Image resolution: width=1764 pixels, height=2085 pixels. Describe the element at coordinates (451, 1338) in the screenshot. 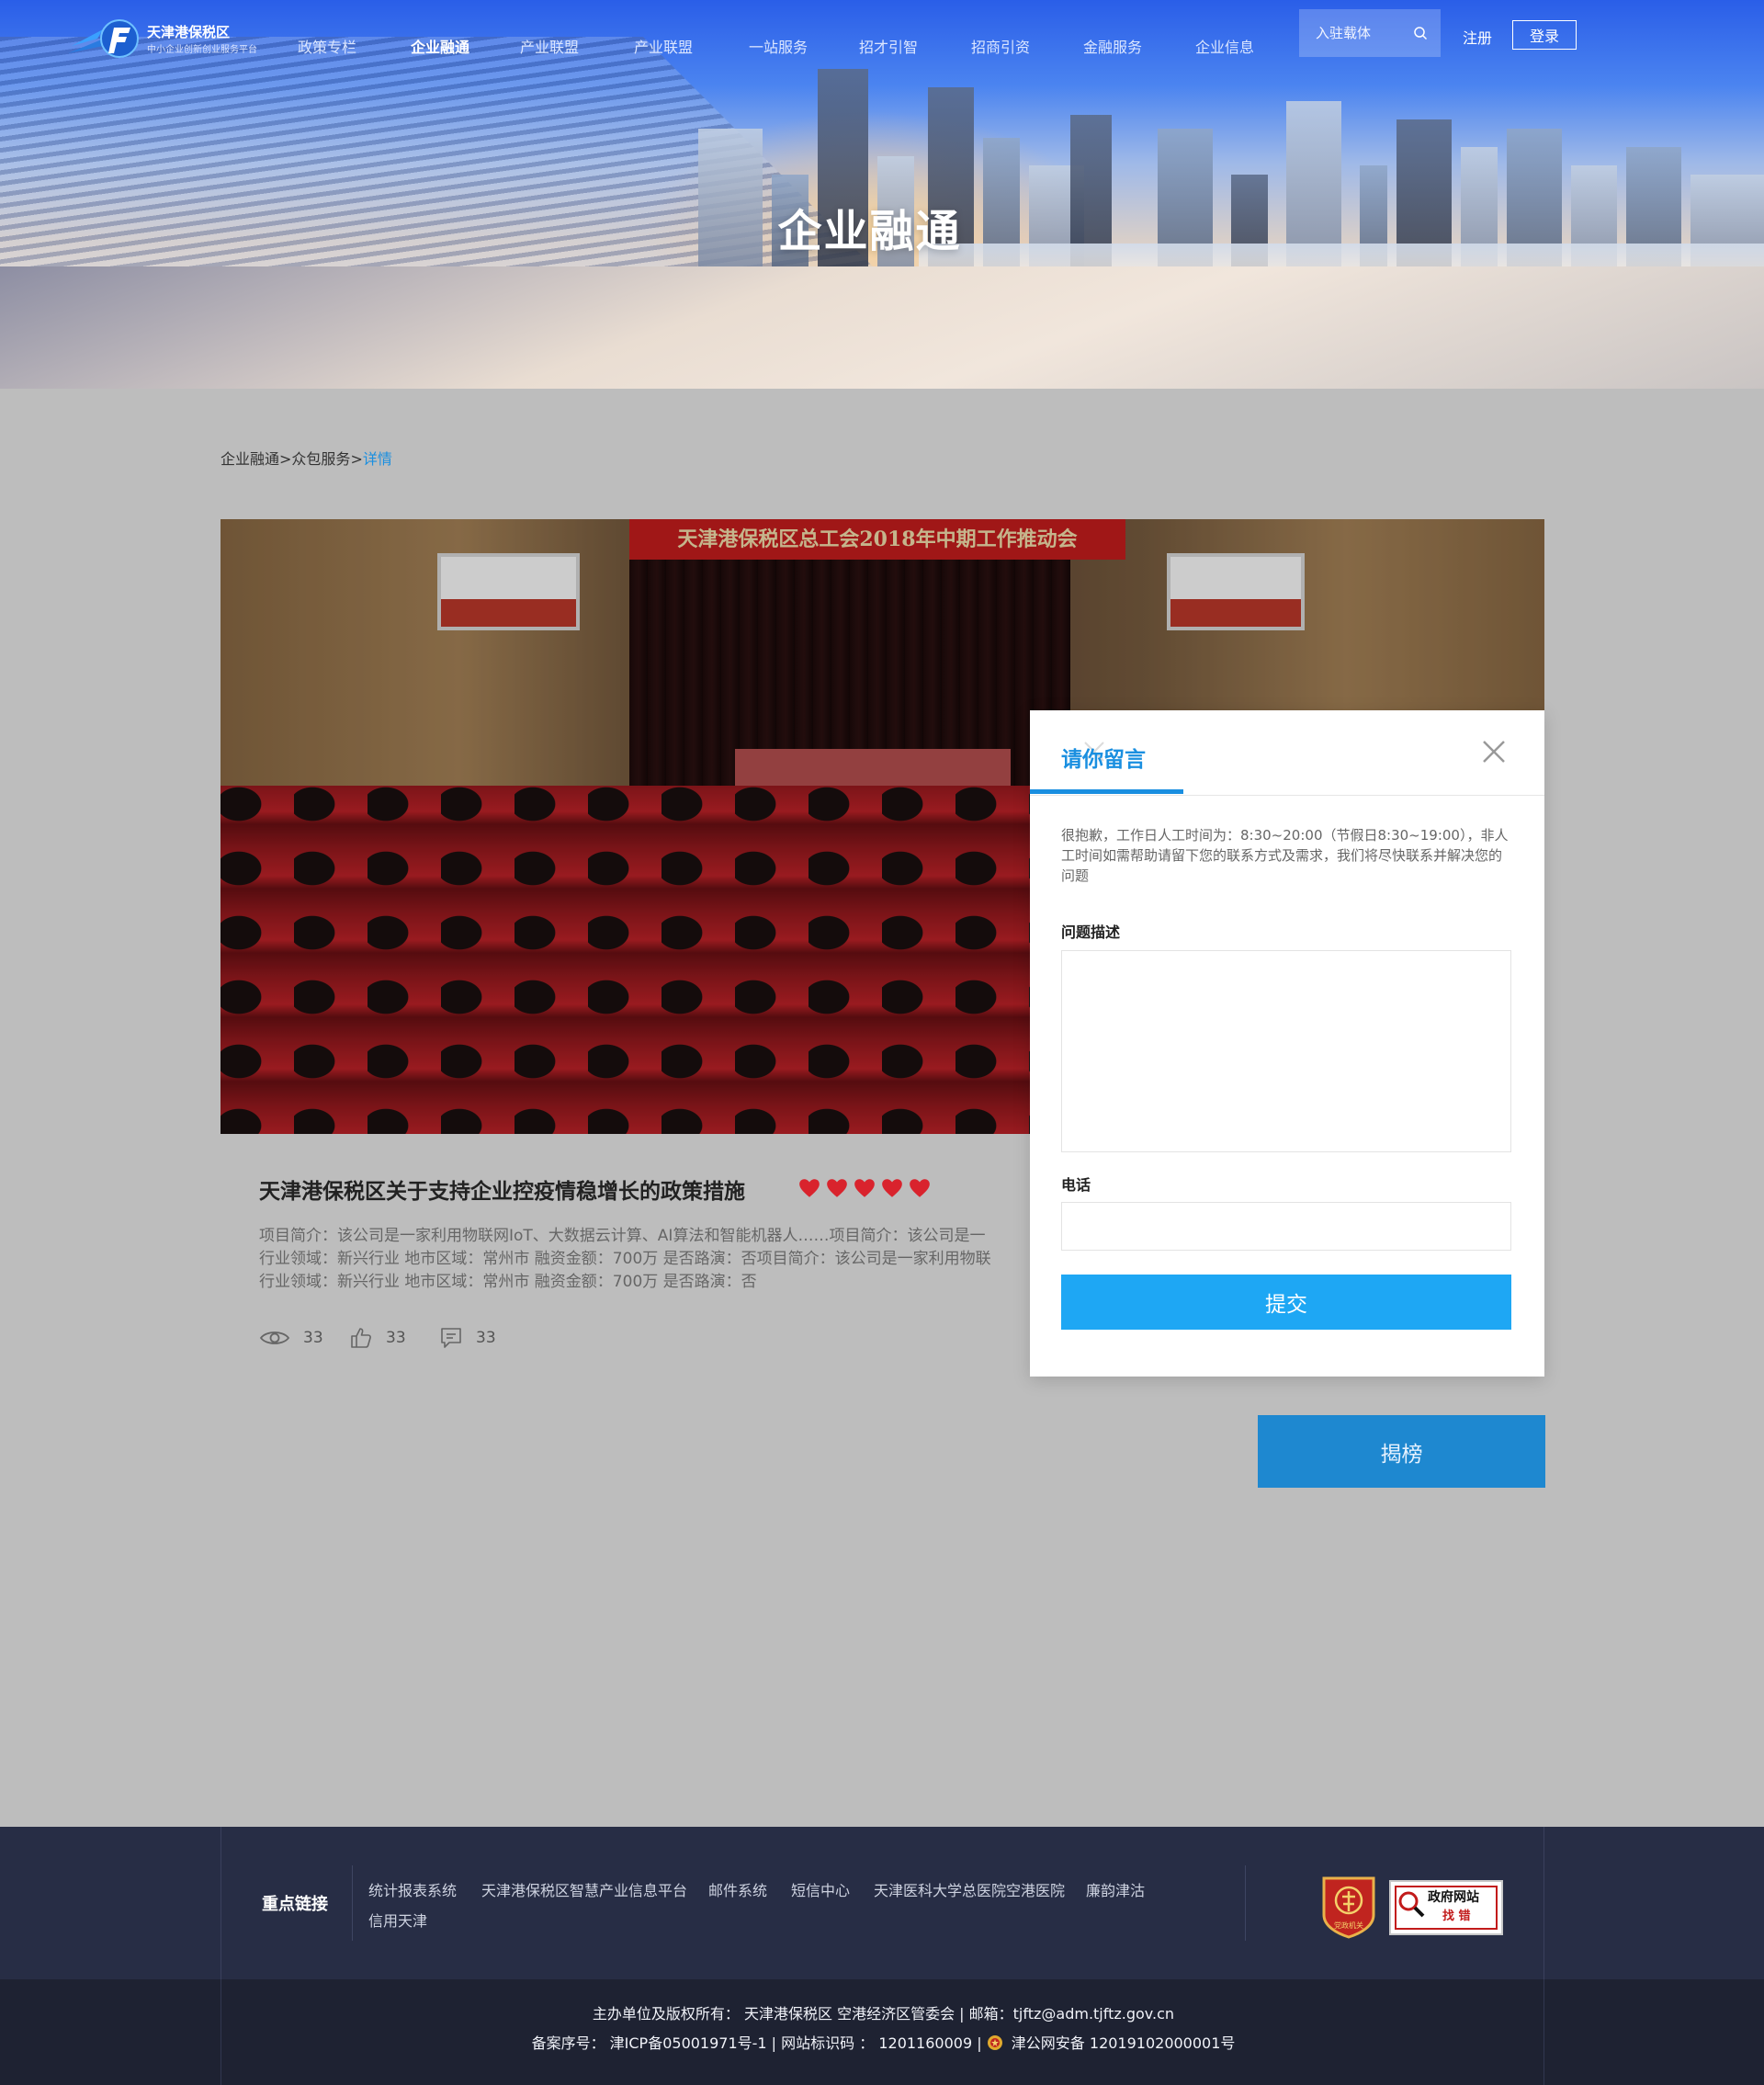

I see `comment-icon` at that location.